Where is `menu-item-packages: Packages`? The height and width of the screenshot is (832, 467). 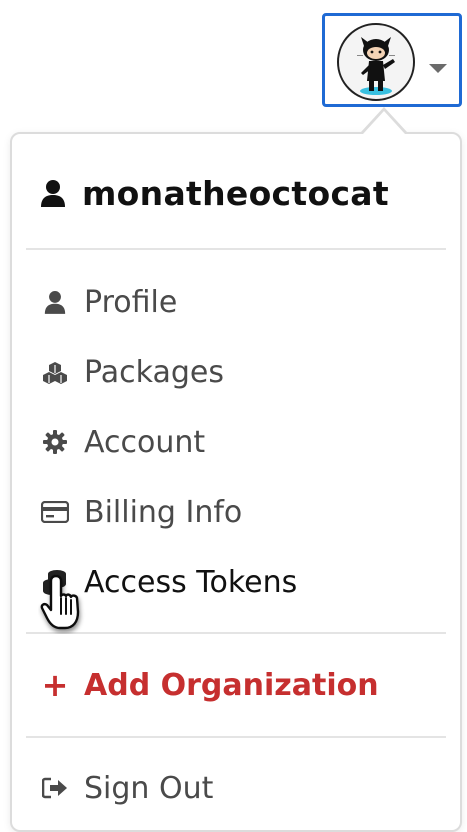 menu-item-packages: Packages is located at coordinates (132, 372).